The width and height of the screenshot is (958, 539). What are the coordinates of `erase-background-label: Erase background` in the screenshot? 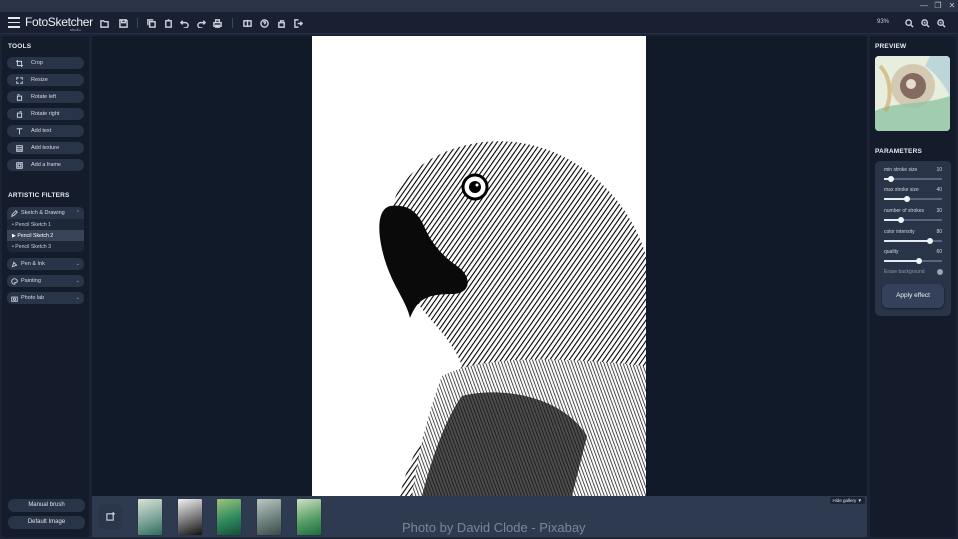 It's located at (904, 272).